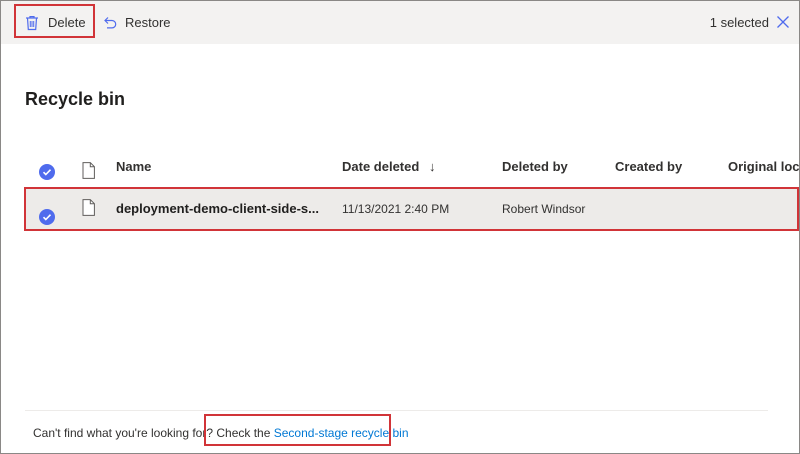  Describe the element at coordinates (148, 22) in the screenshot. I see `restore-button-label: Restore` at that location.